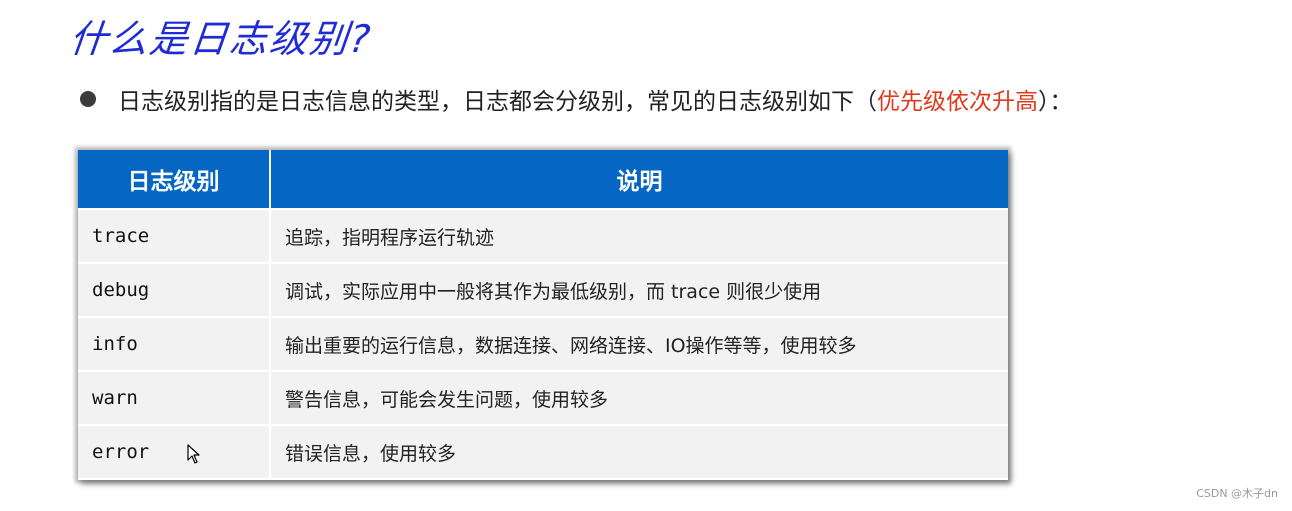 The height and width of the screenshot is (511, 1292). I want to click on mouse-cursor-icon, so click(193, 454).